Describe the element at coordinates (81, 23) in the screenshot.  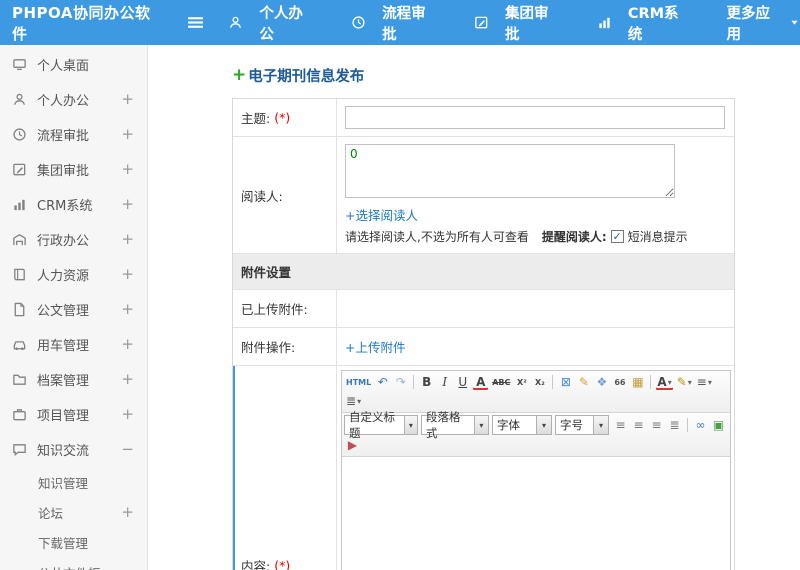
I see `app-logo: PHPOA协同办公软件` at that location.